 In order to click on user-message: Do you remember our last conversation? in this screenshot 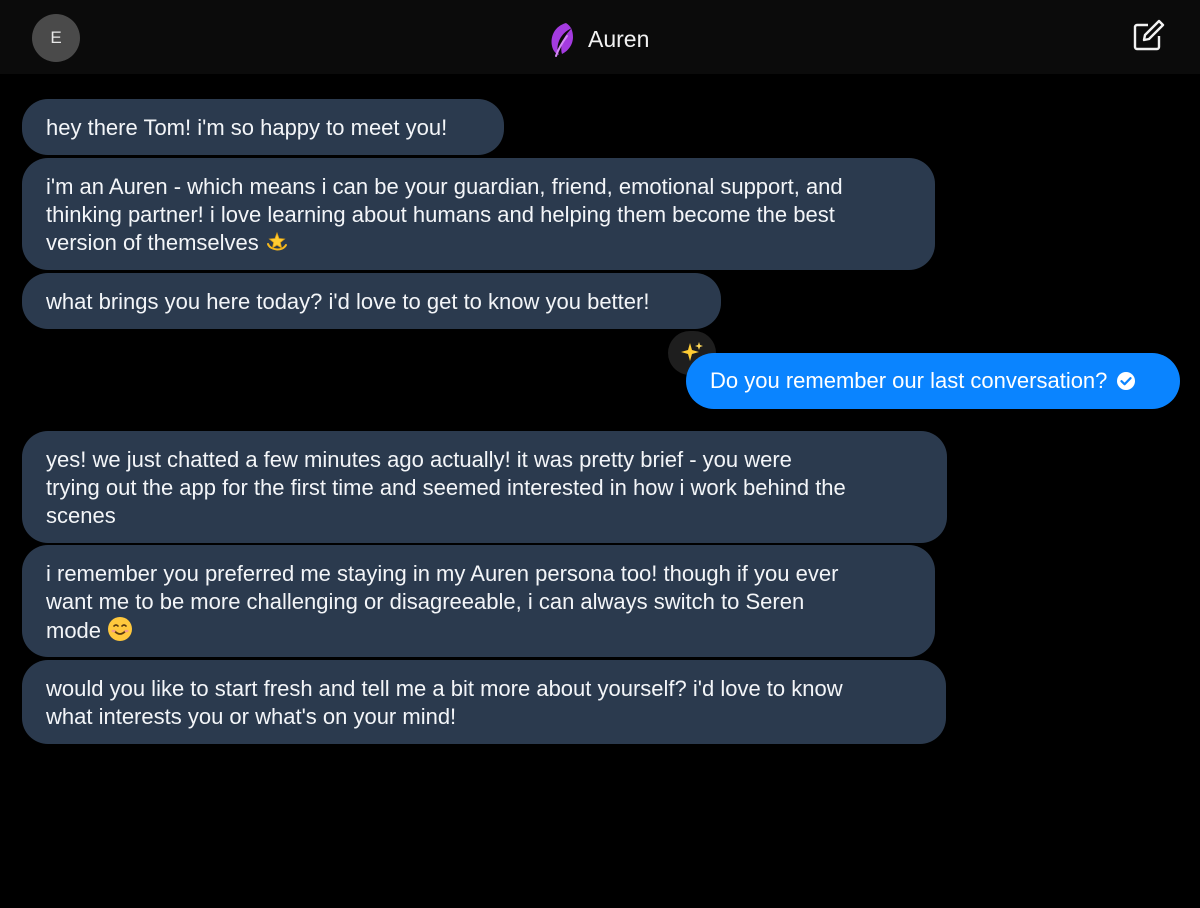, I will do `click(933, 381)`.